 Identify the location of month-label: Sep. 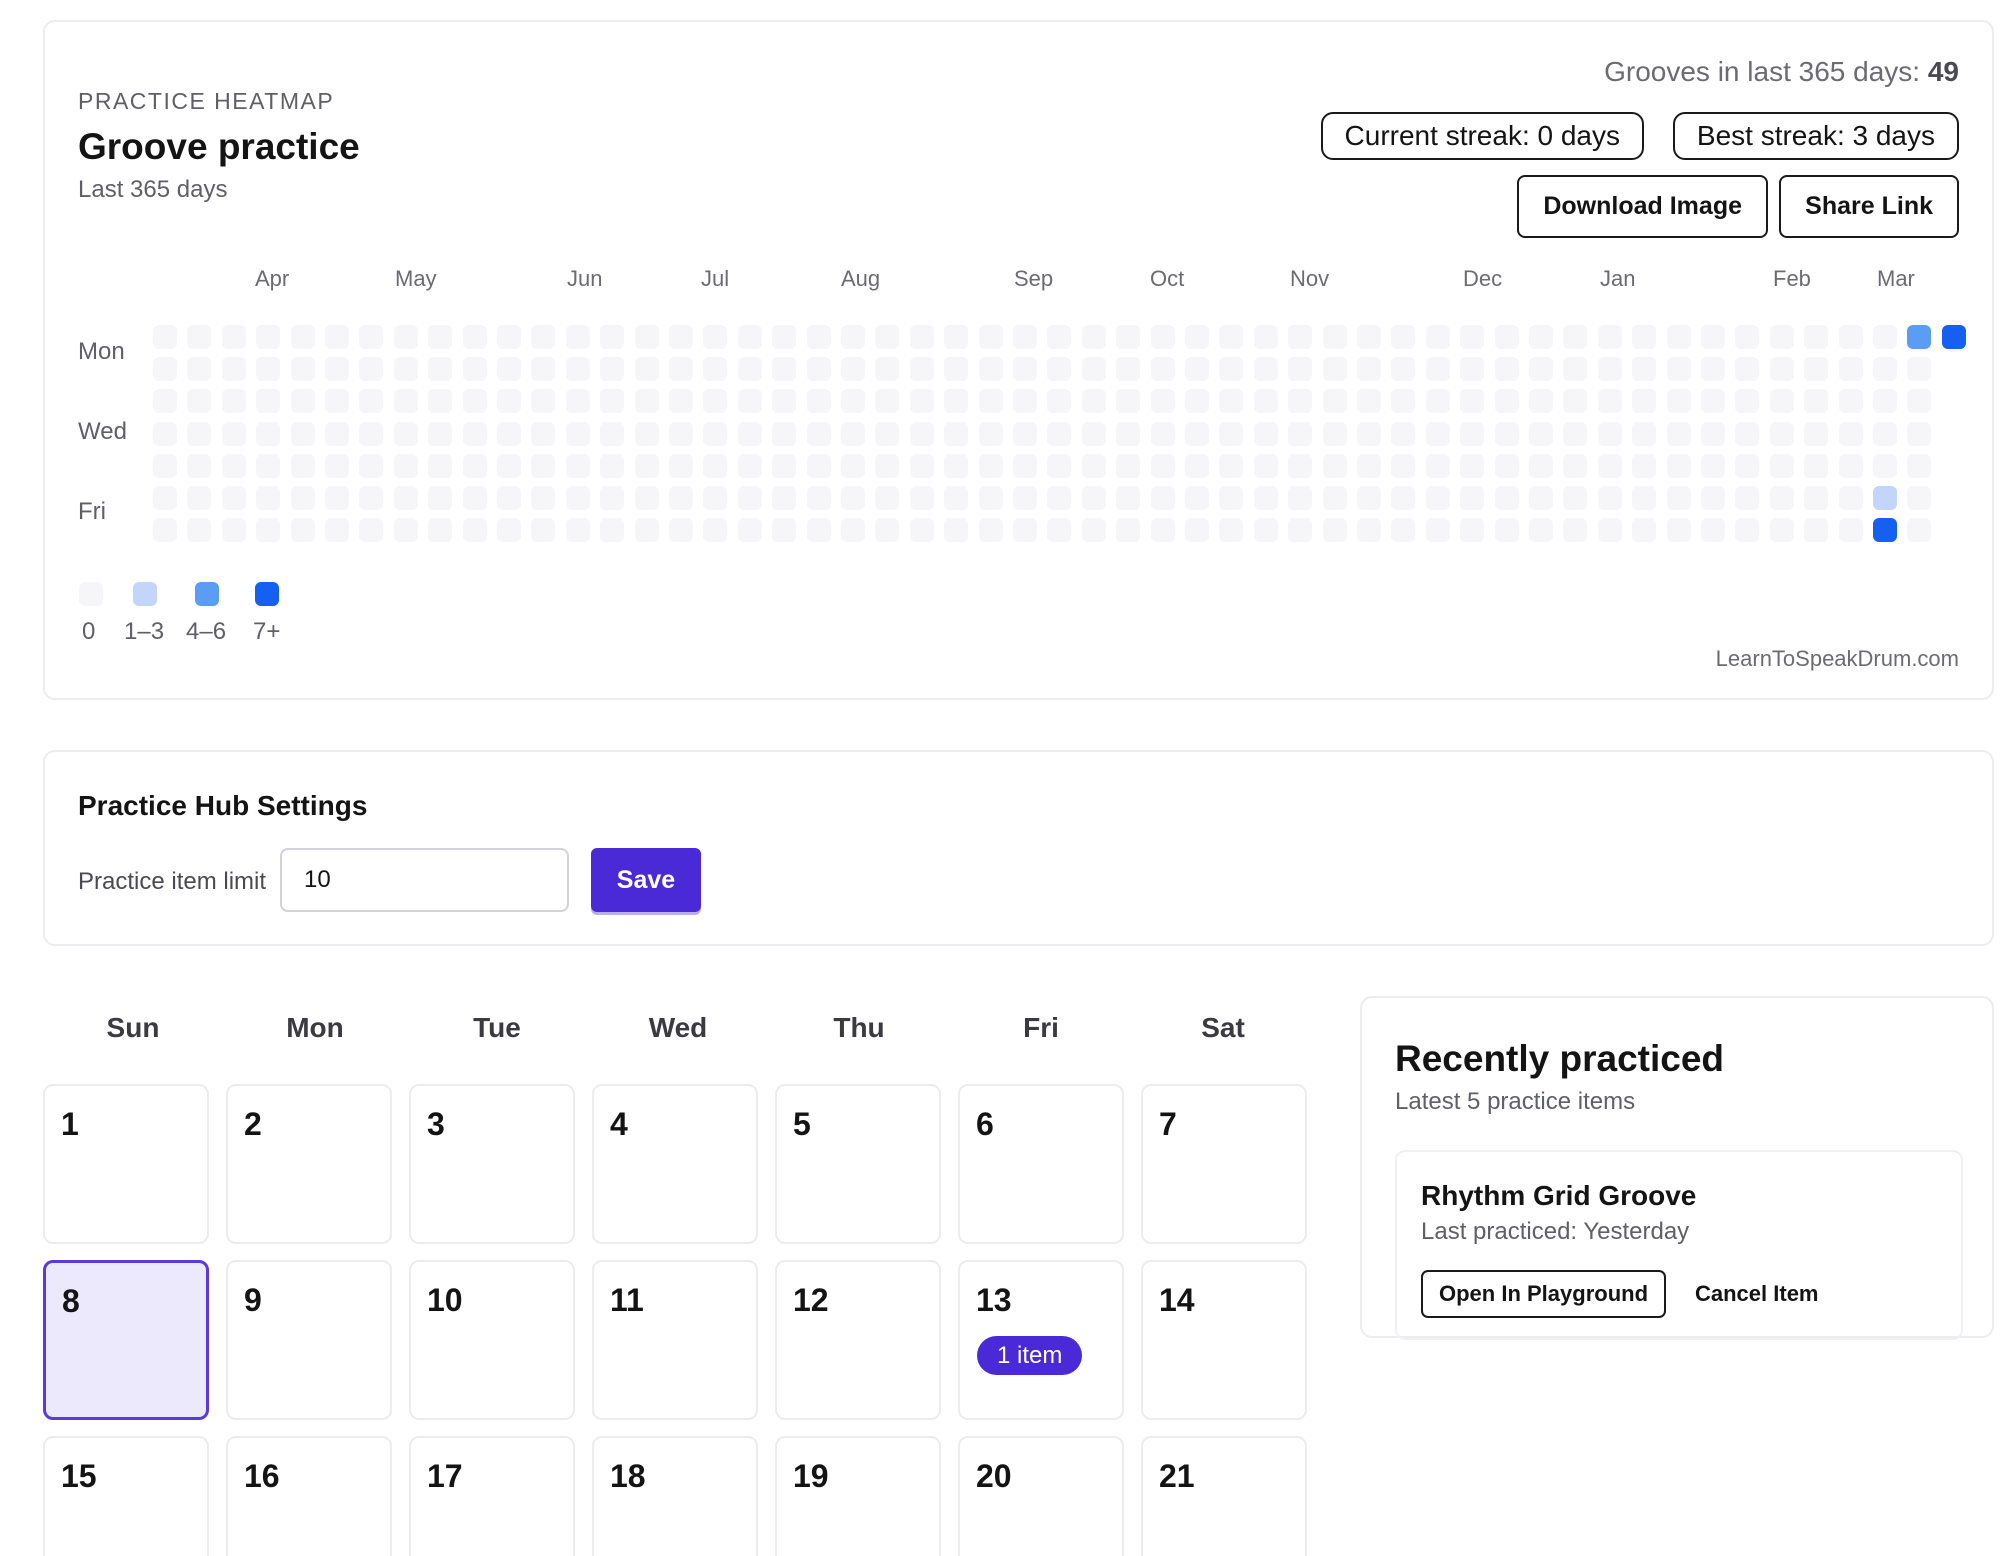
(1034, 278).